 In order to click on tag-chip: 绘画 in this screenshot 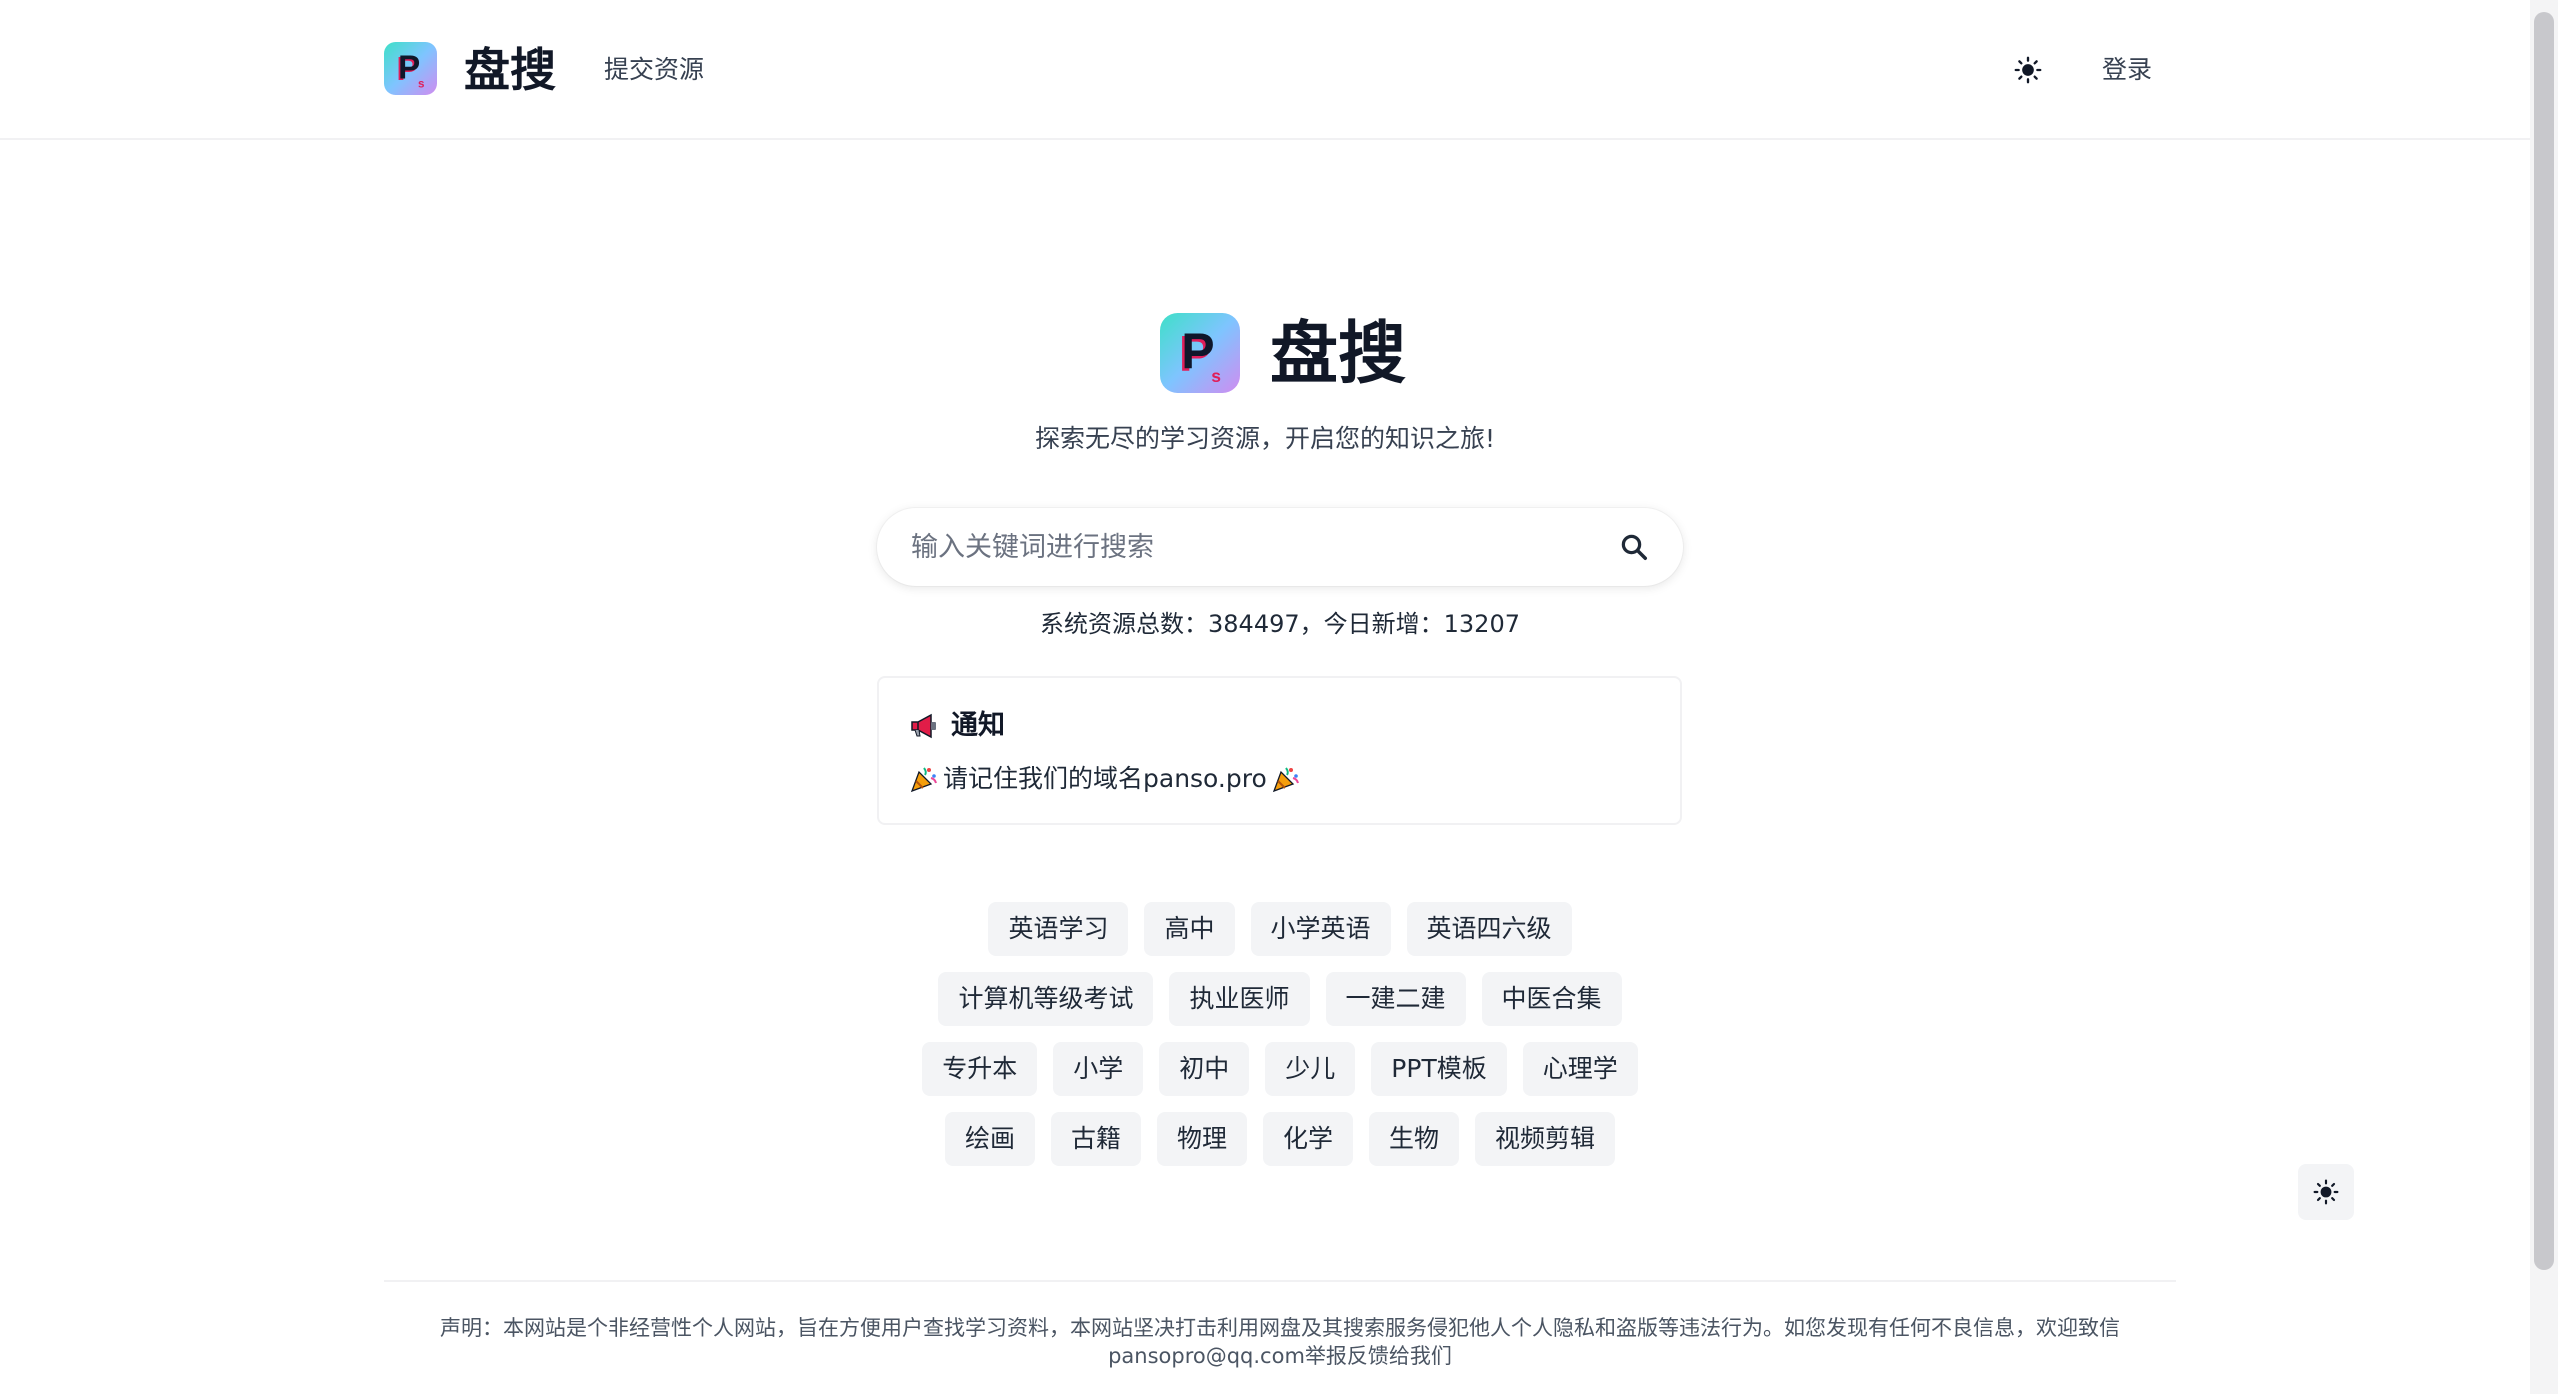, I will do `click(989, 1139)`.